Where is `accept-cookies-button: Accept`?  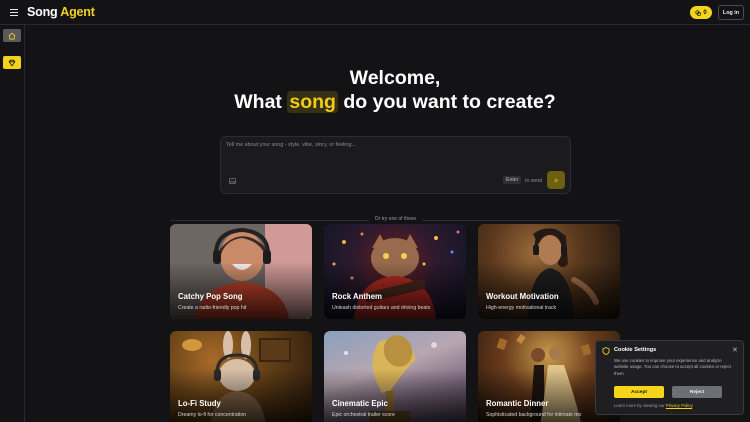
accept-cookies-button: Accept is located at coordinates (639, 392).